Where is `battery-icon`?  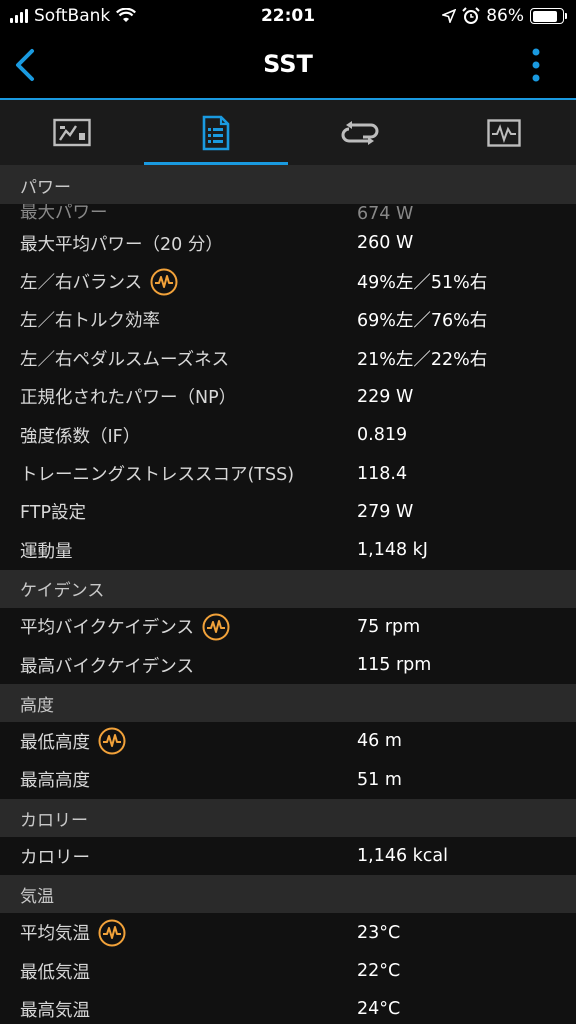 battery-icon is located at coordinates (548, 16).